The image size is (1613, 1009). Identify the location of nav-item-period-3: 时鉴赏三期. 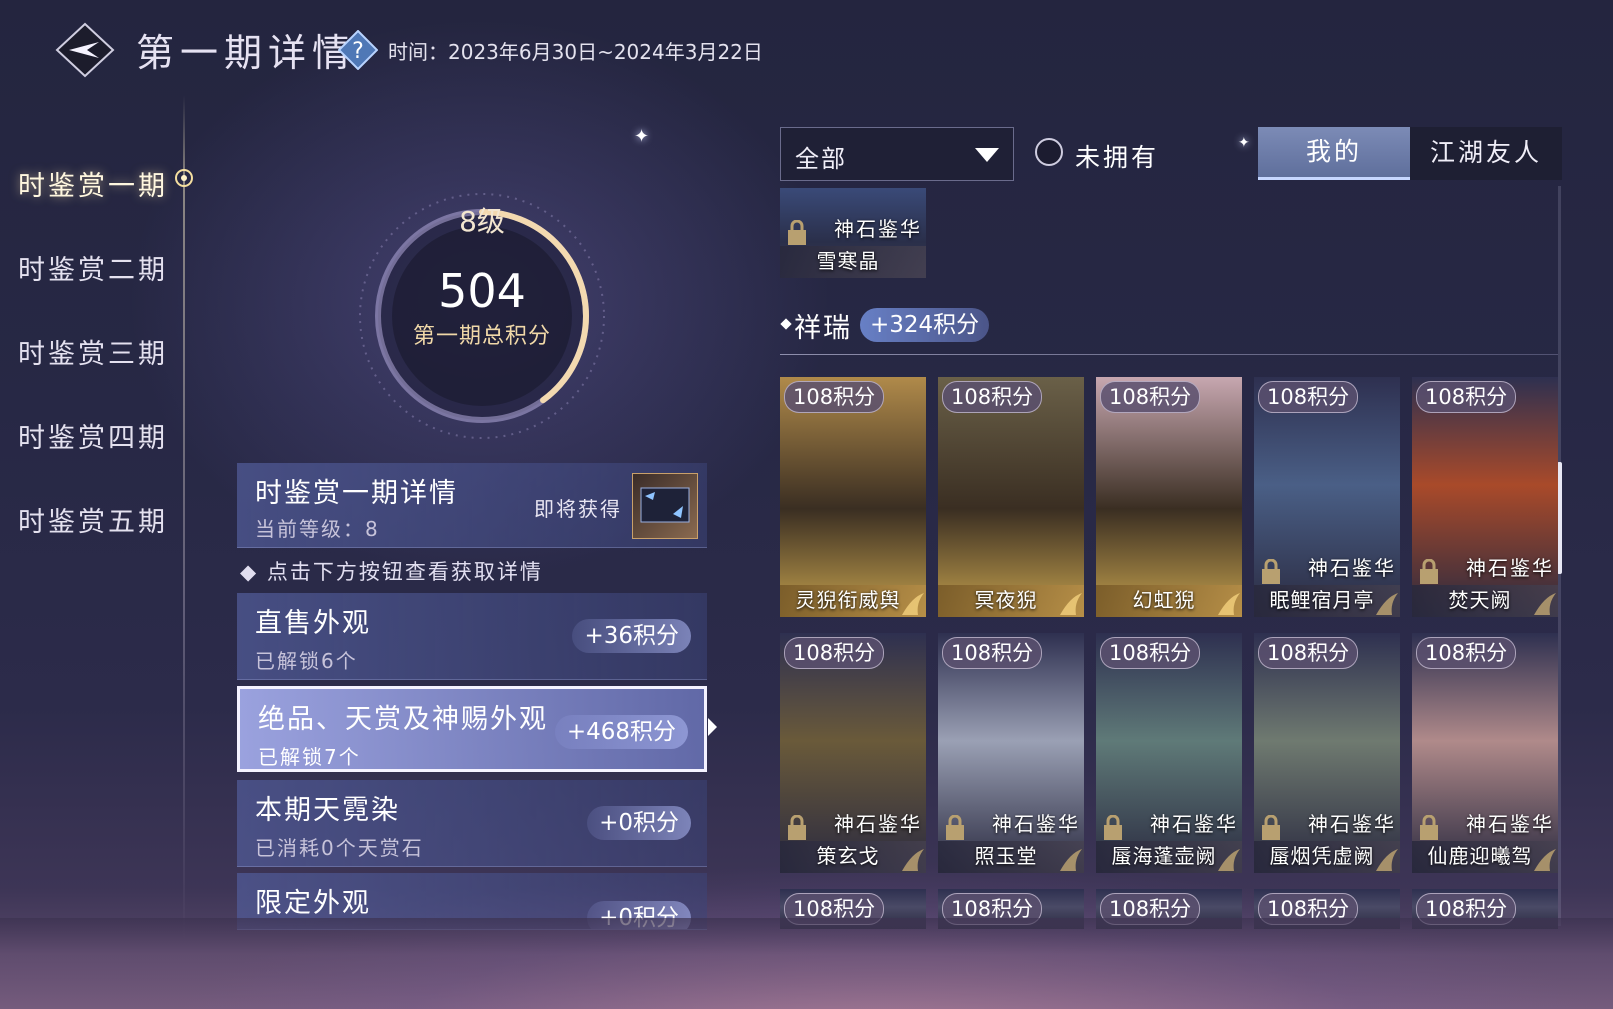
(93, 351).